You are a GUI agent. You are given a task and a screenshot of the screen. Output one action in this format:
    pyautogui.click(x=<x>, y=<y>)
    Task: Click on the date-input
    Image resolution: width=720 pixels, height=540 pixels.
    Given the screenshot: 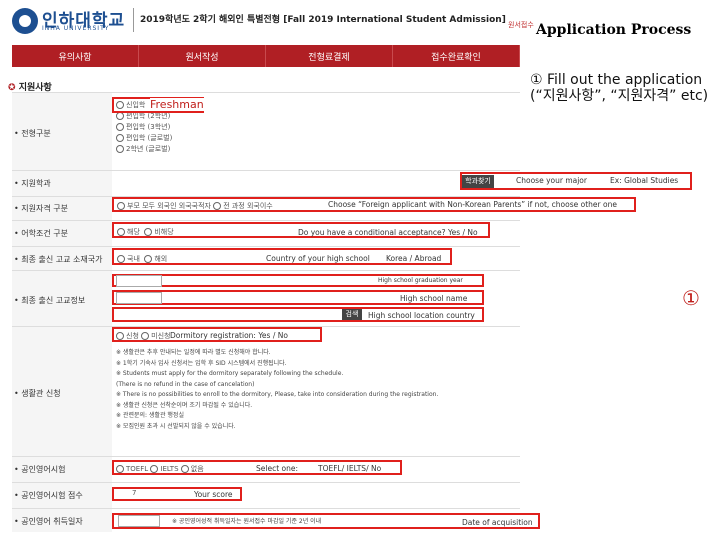 What is the action you would take?
    pyautogui.click(x=139, y=521)
    